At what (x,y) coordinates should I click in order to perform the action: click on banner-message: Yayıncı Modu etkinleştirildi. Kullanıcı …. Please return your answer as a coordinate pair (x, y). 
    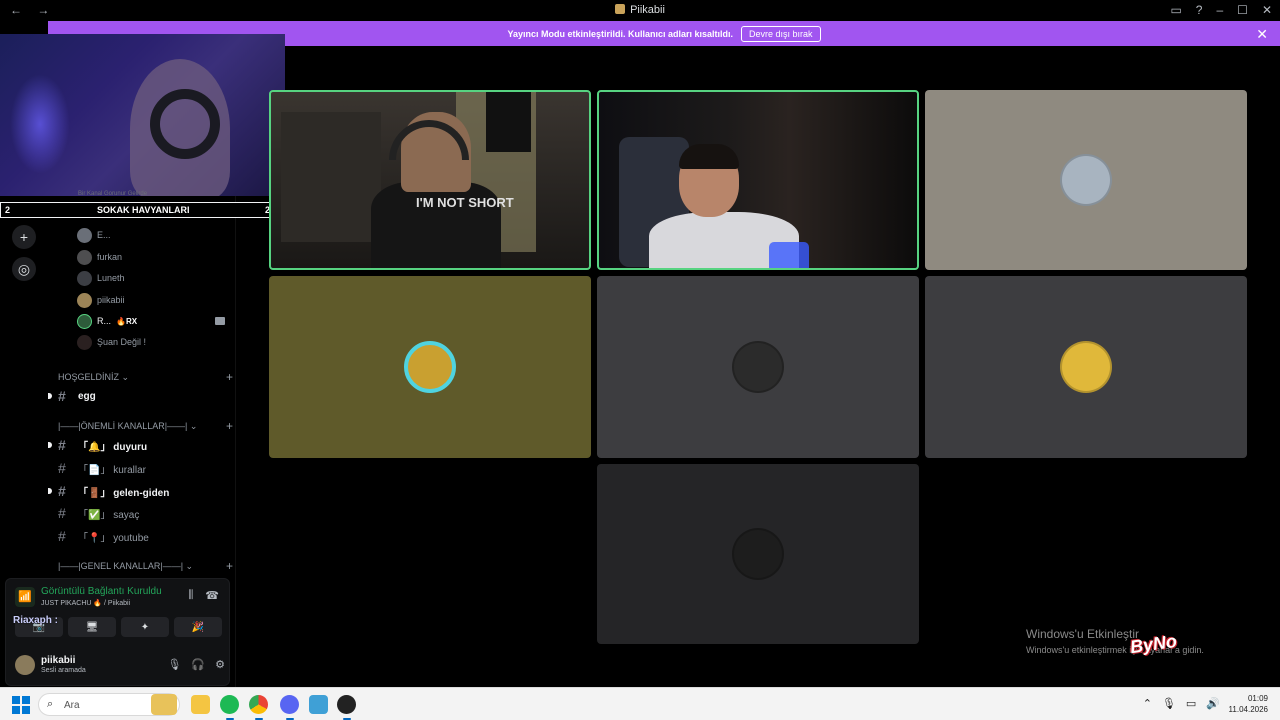
    Looking at the image, I should click on (620, 33).